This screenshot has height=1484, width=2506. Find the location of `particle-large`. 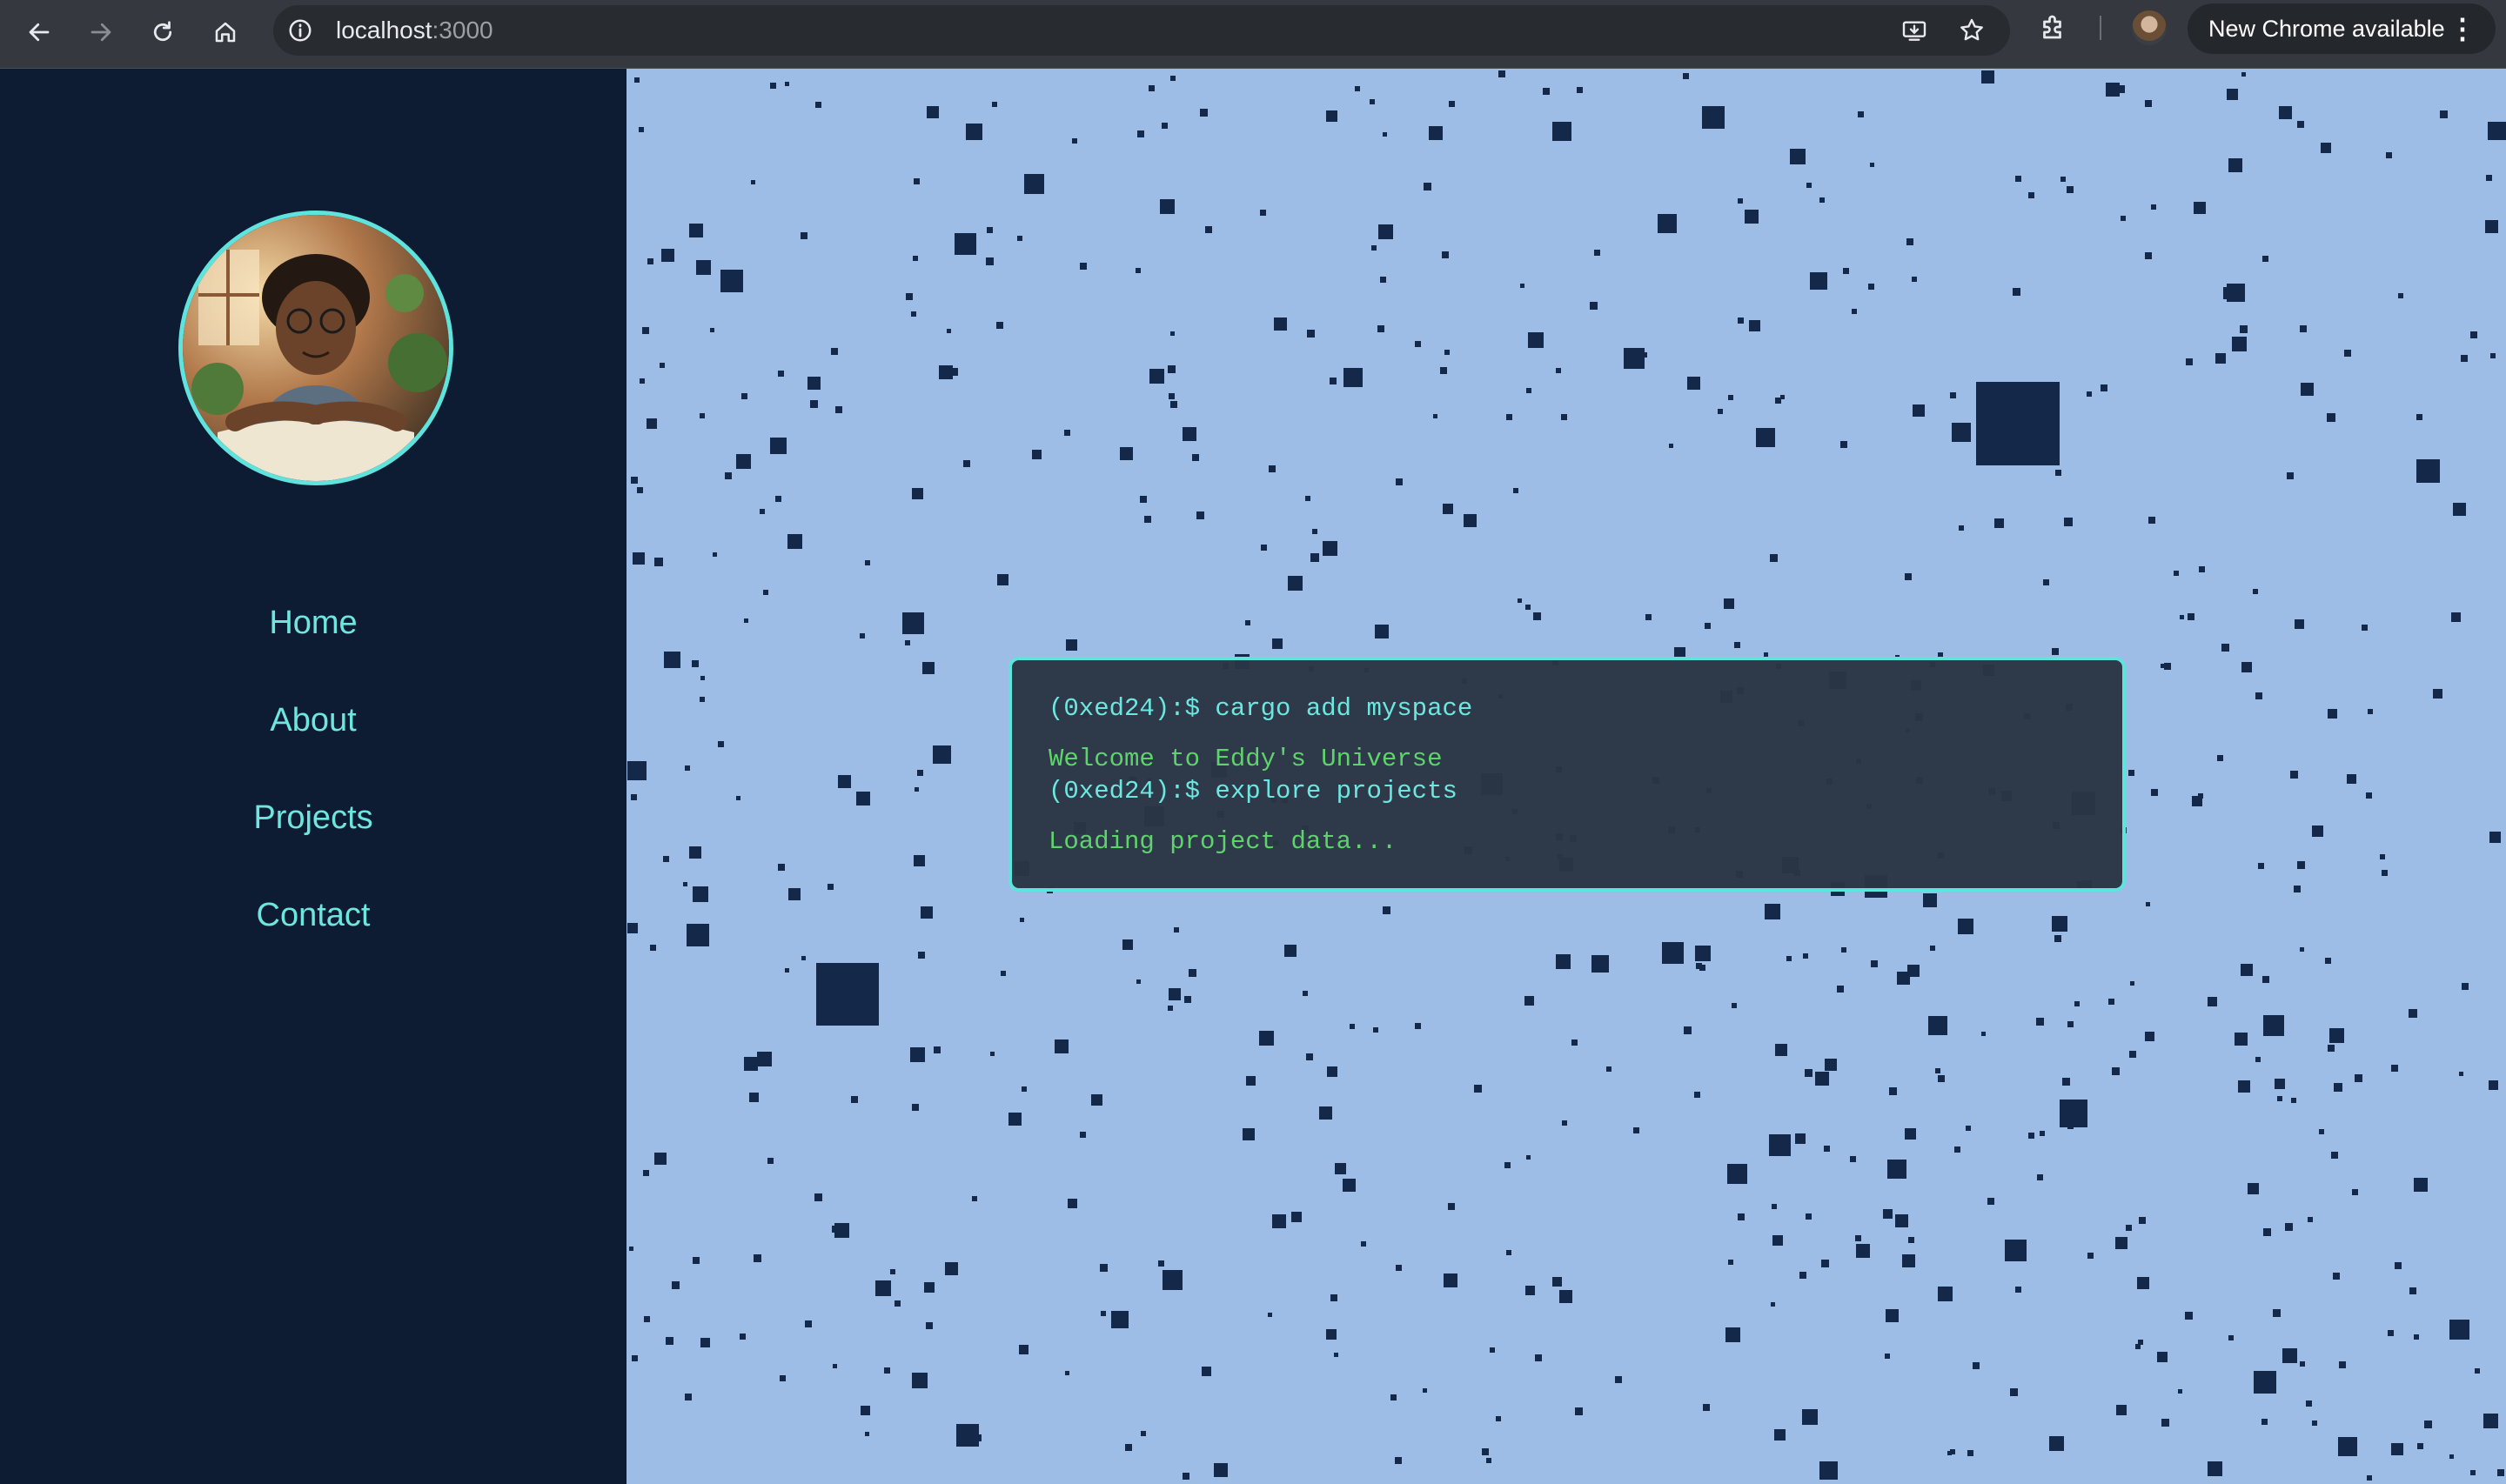

particle-large is located at coordinates (2073, 1113).